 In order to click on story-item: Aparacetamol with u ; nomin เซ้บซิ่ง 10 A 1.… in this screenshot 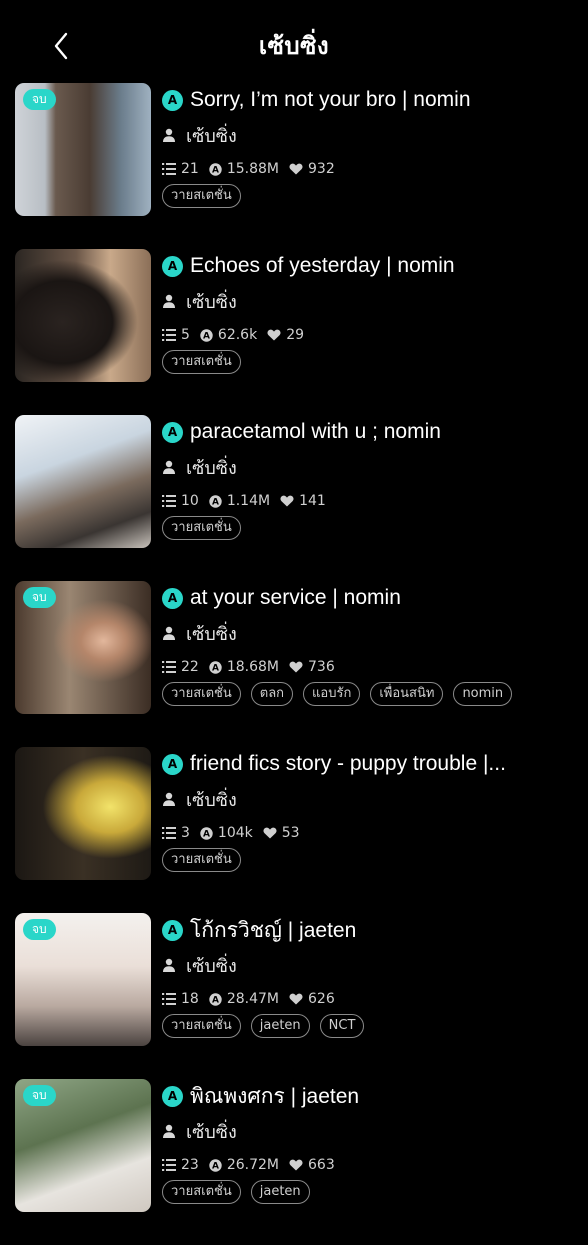, I will do `click(294, 498)`.